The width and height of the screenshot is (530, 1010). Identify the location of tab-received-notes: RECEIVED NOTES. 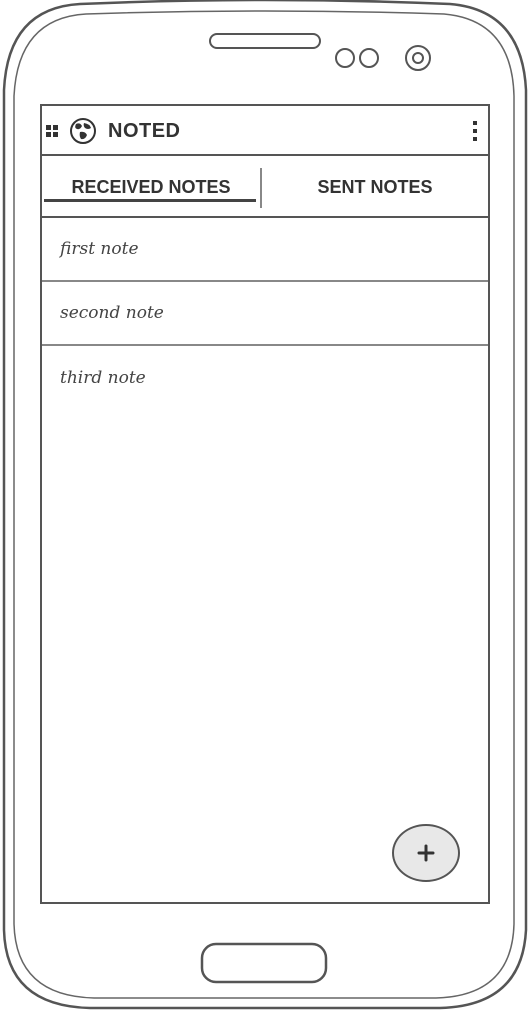
(151, 187).